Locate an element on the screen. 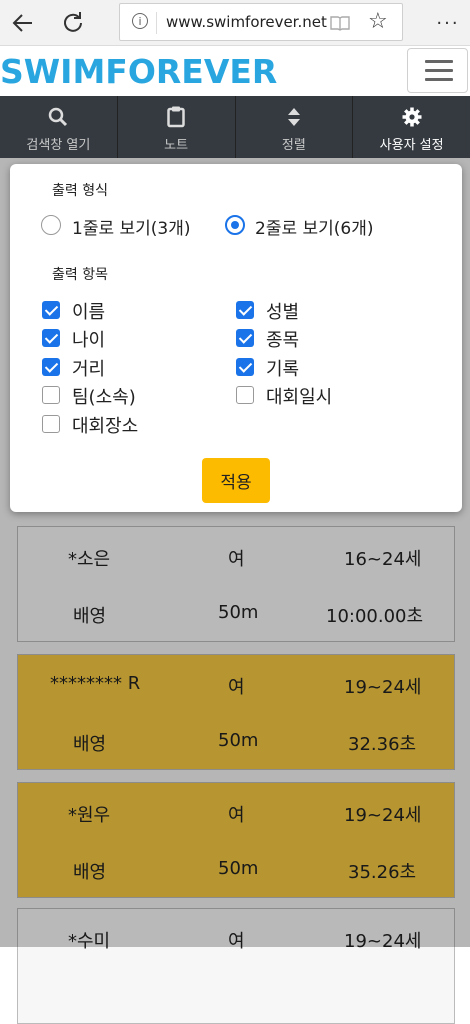 The image size is (470, 1024). reload-icon is located at coordinates (73, 23).